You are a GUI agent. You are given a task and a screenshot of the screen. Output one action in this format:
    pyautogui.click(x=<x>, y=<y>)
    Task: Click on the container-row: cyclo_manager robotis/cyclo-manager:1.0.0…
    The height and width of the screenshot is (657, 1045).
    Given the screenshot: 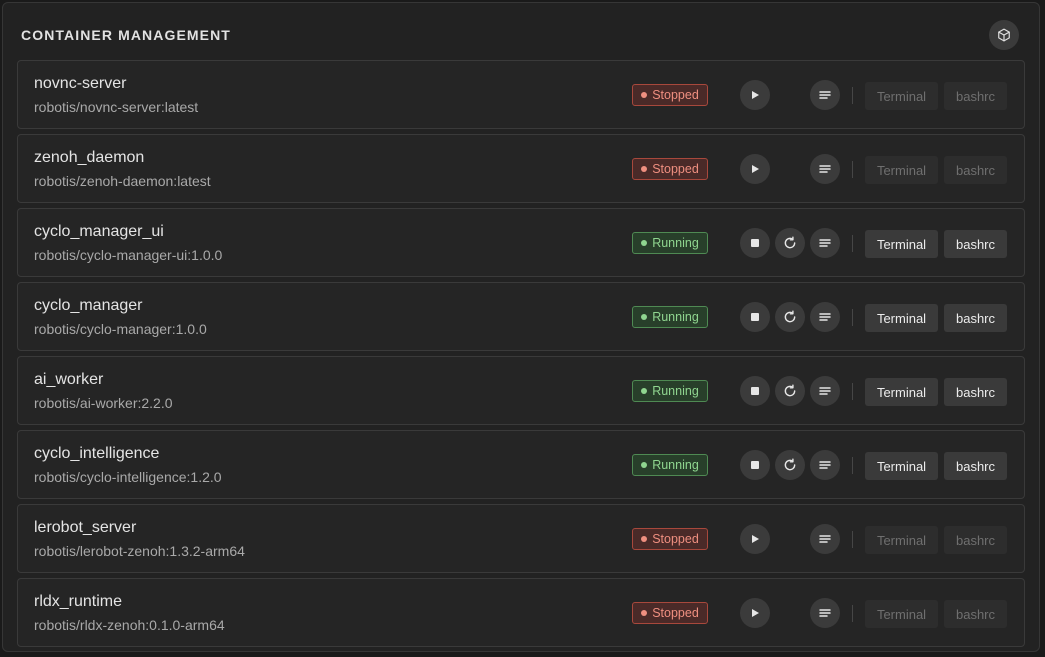 What is the action you would take?
    pyautogui.click(x=521, y=316)
    